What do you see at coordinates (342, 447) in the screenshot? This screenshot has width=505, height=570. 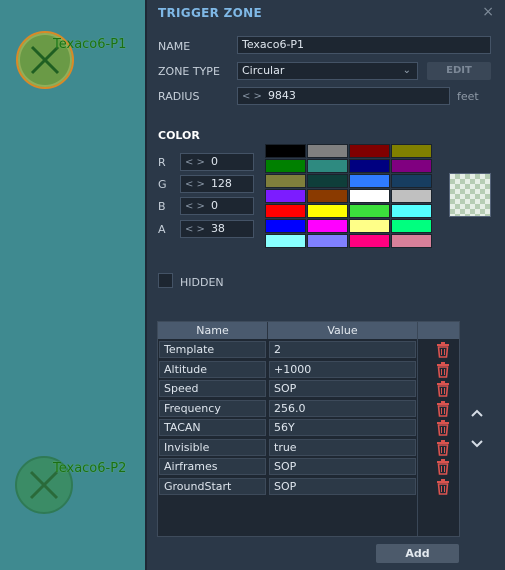 I see `property-value-cell: true` at bounding box center [342, 447].